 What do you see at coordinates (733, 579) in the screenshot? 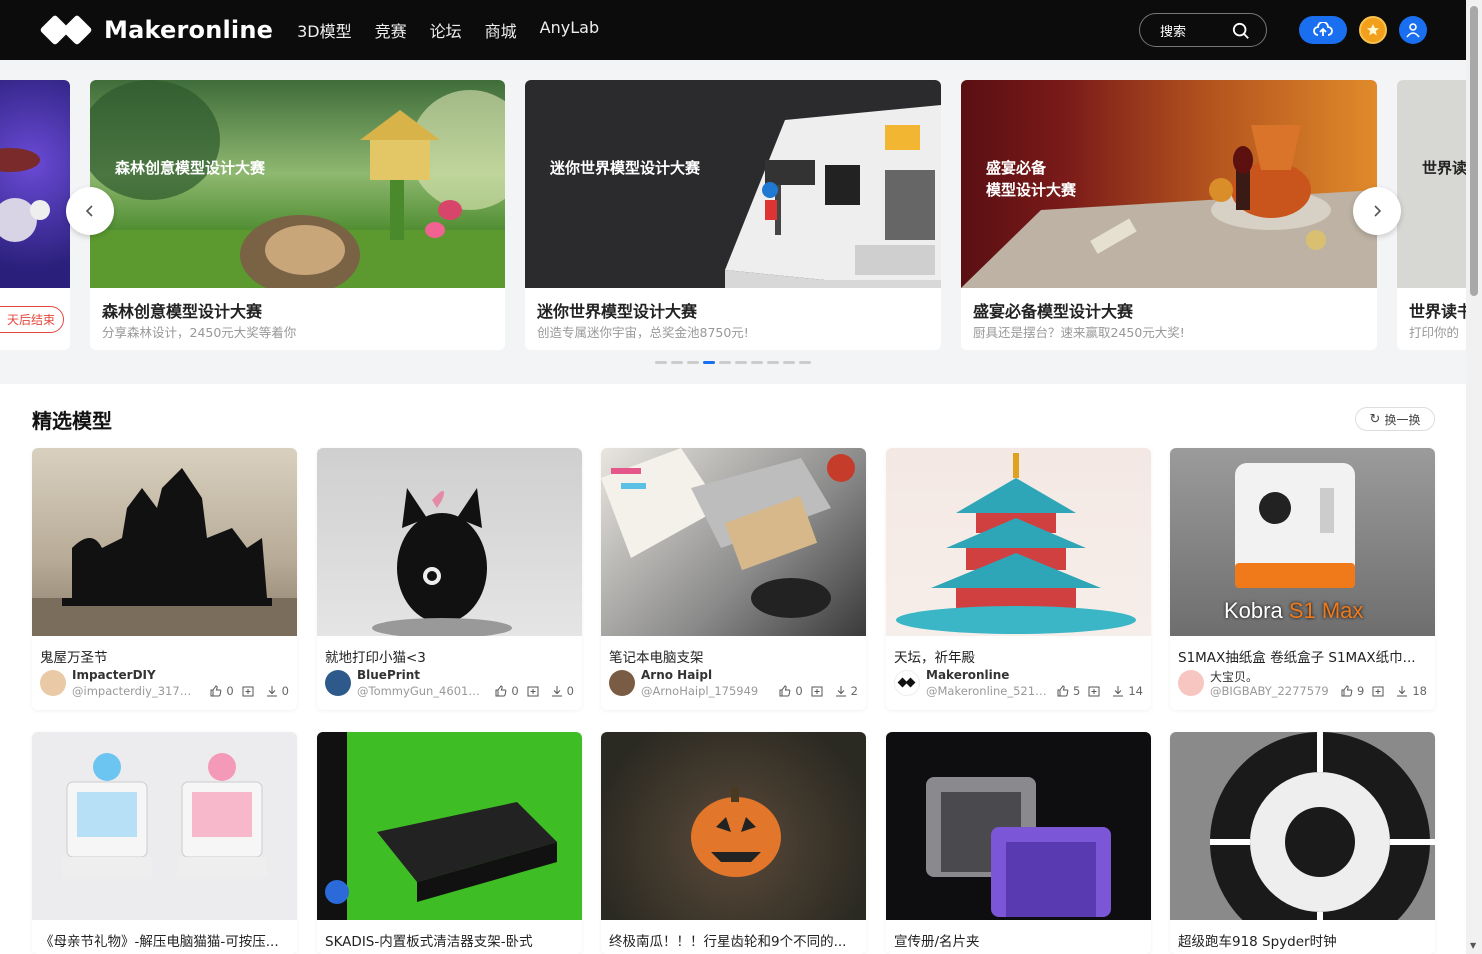
I see `model-card: 笔记本电脑支架 Arno Haipl @ArnoHaipl_175949 0 2` at bounding box center [733, 579].